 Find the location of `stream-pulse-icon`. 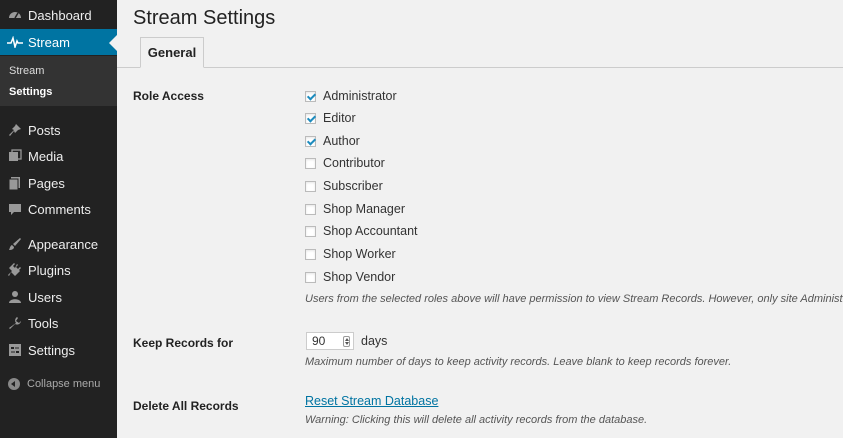

stream-pulse-icon is located at coordinates (15, 42).